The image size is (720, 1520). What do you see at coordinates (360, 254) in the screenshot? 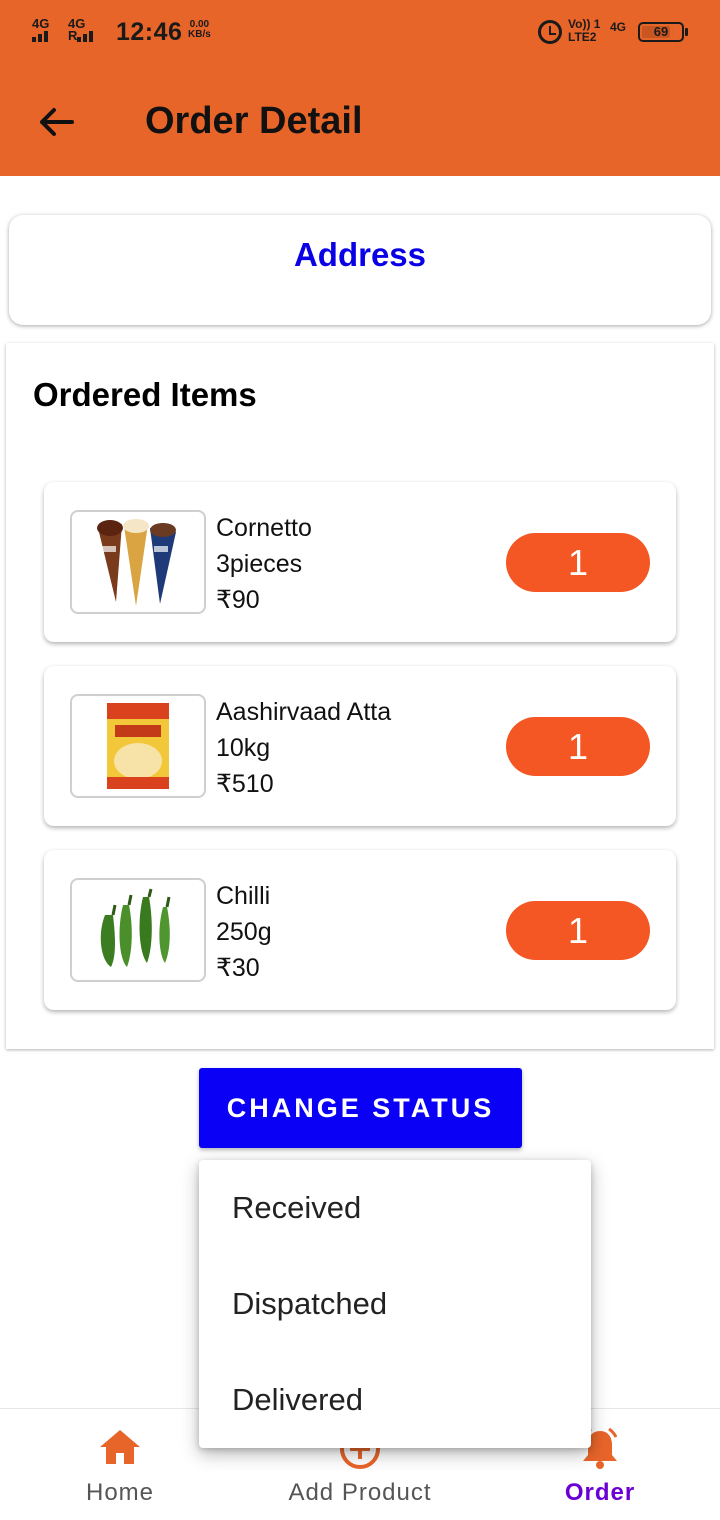
I see `address-title: Address` at bounding box center [360, 254].